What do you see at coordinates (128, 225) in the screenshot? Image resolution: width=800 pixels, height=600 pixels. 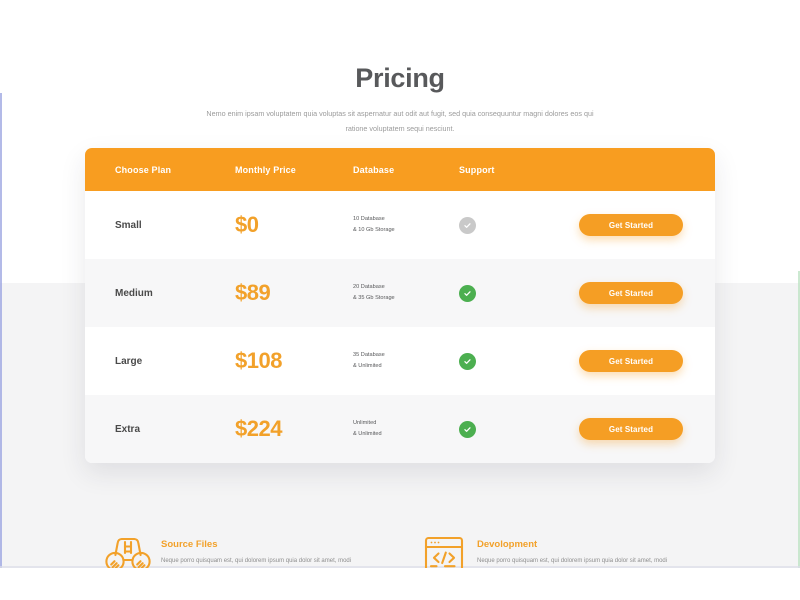 I see `plan-name: Small` at bounding box center [128, 225].